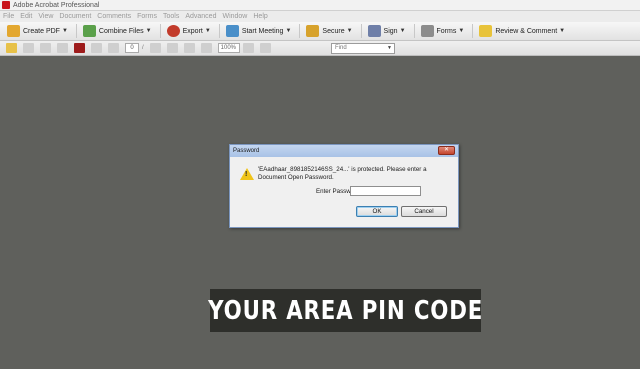 The image size is (640, 369). Describe the element at coordinates (155, 48) in the screenshot. I see `hand-tool-icon` at that location.